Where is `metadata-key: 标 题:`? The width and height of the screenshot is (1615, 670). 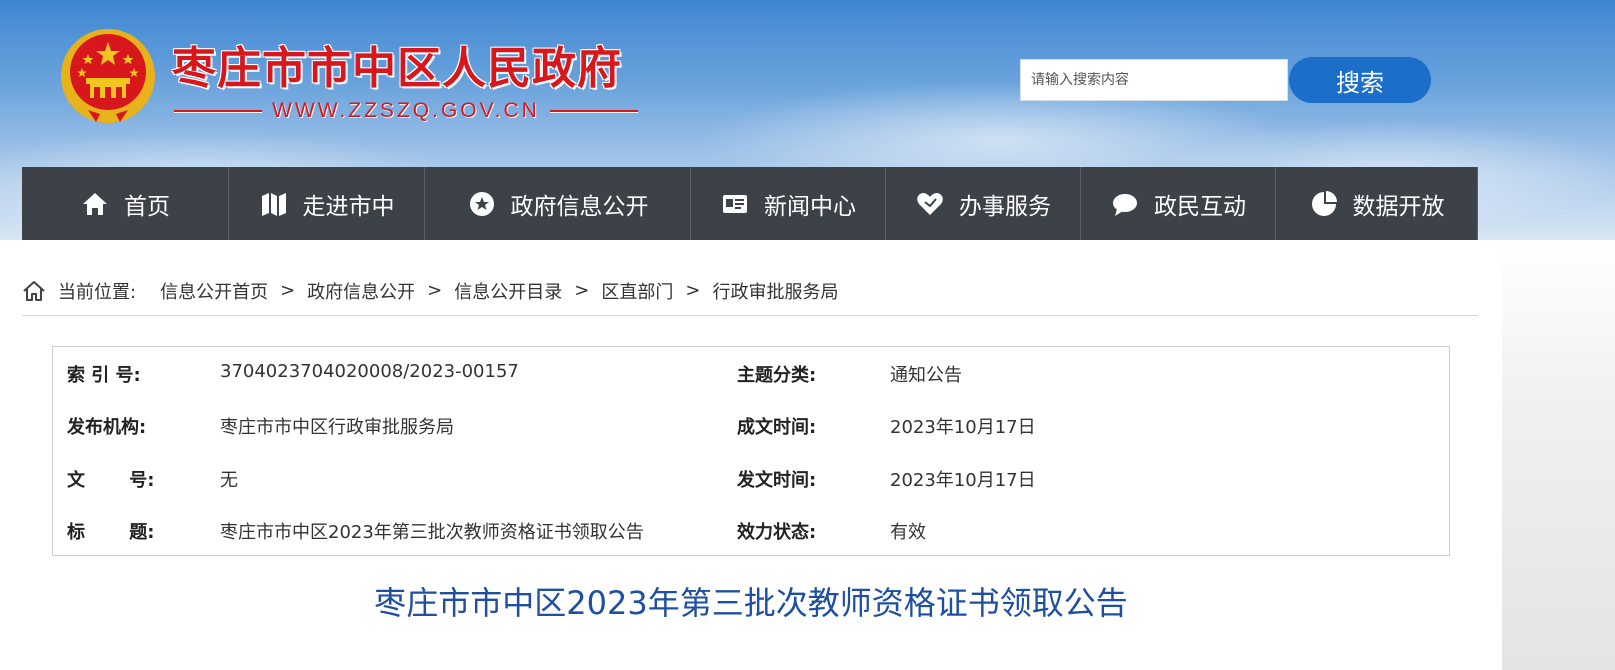 metadata-key: 标 题: is located at coordinates (111, 532).